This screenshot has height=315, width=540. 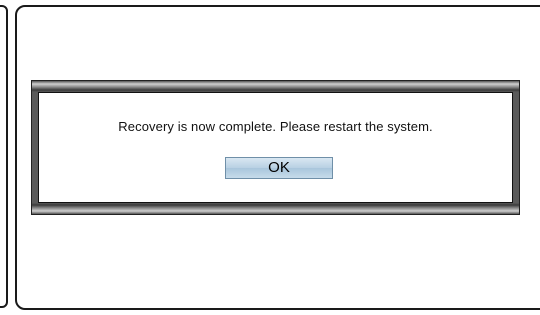 I want to click on ok-button: OK, so click(x=279, y=168).